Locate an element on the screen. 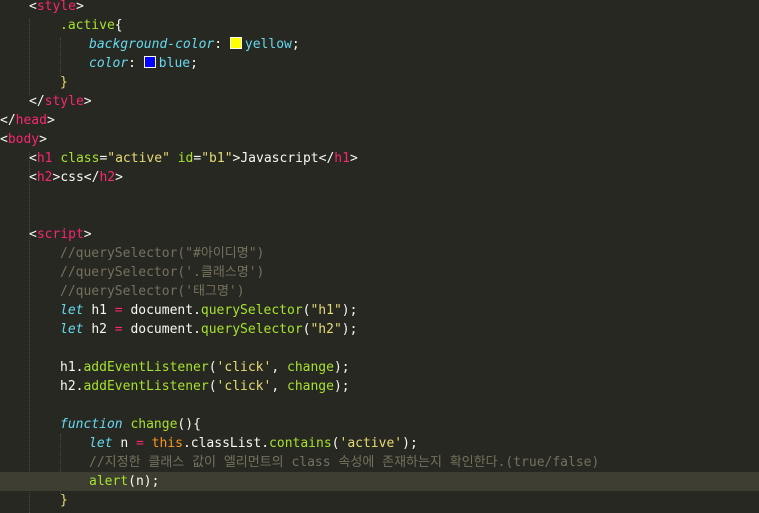  code-token: 'active' is located at coordinates (371, 443).